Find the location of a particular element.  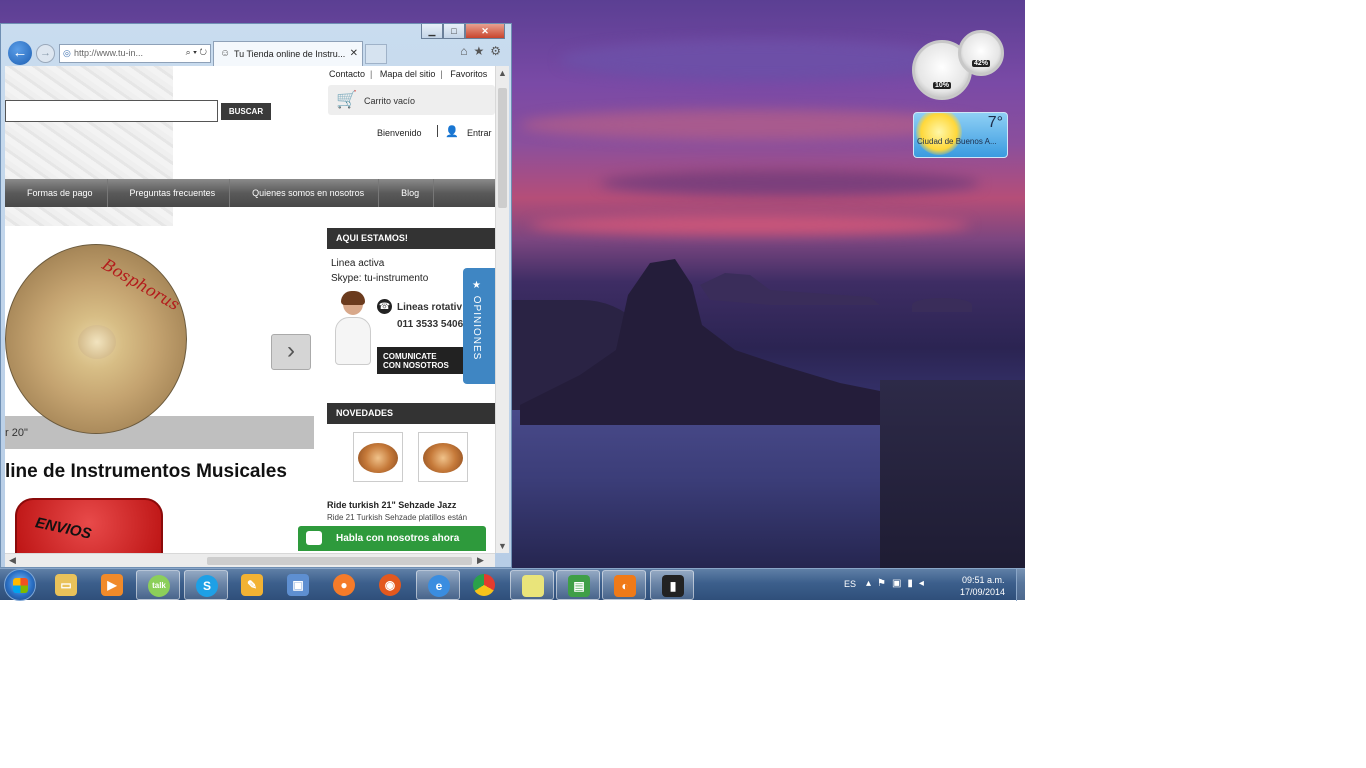

window-controls: ▁ □ ✕ is located at coordinates (463, 32).